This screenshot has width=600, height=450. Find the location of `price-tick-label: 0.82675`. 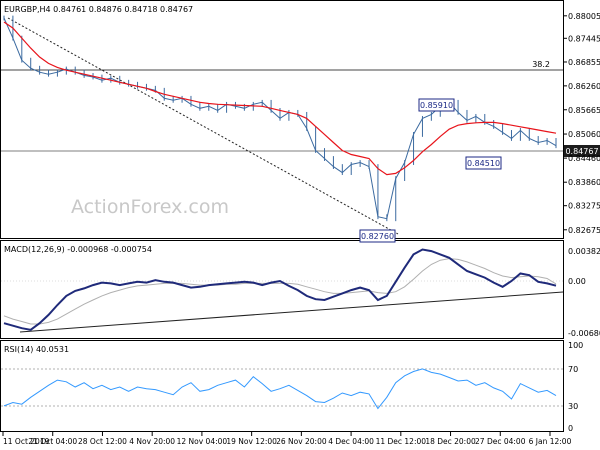

price-tick-label: 0.82675 is located at coordinates (584, 230).